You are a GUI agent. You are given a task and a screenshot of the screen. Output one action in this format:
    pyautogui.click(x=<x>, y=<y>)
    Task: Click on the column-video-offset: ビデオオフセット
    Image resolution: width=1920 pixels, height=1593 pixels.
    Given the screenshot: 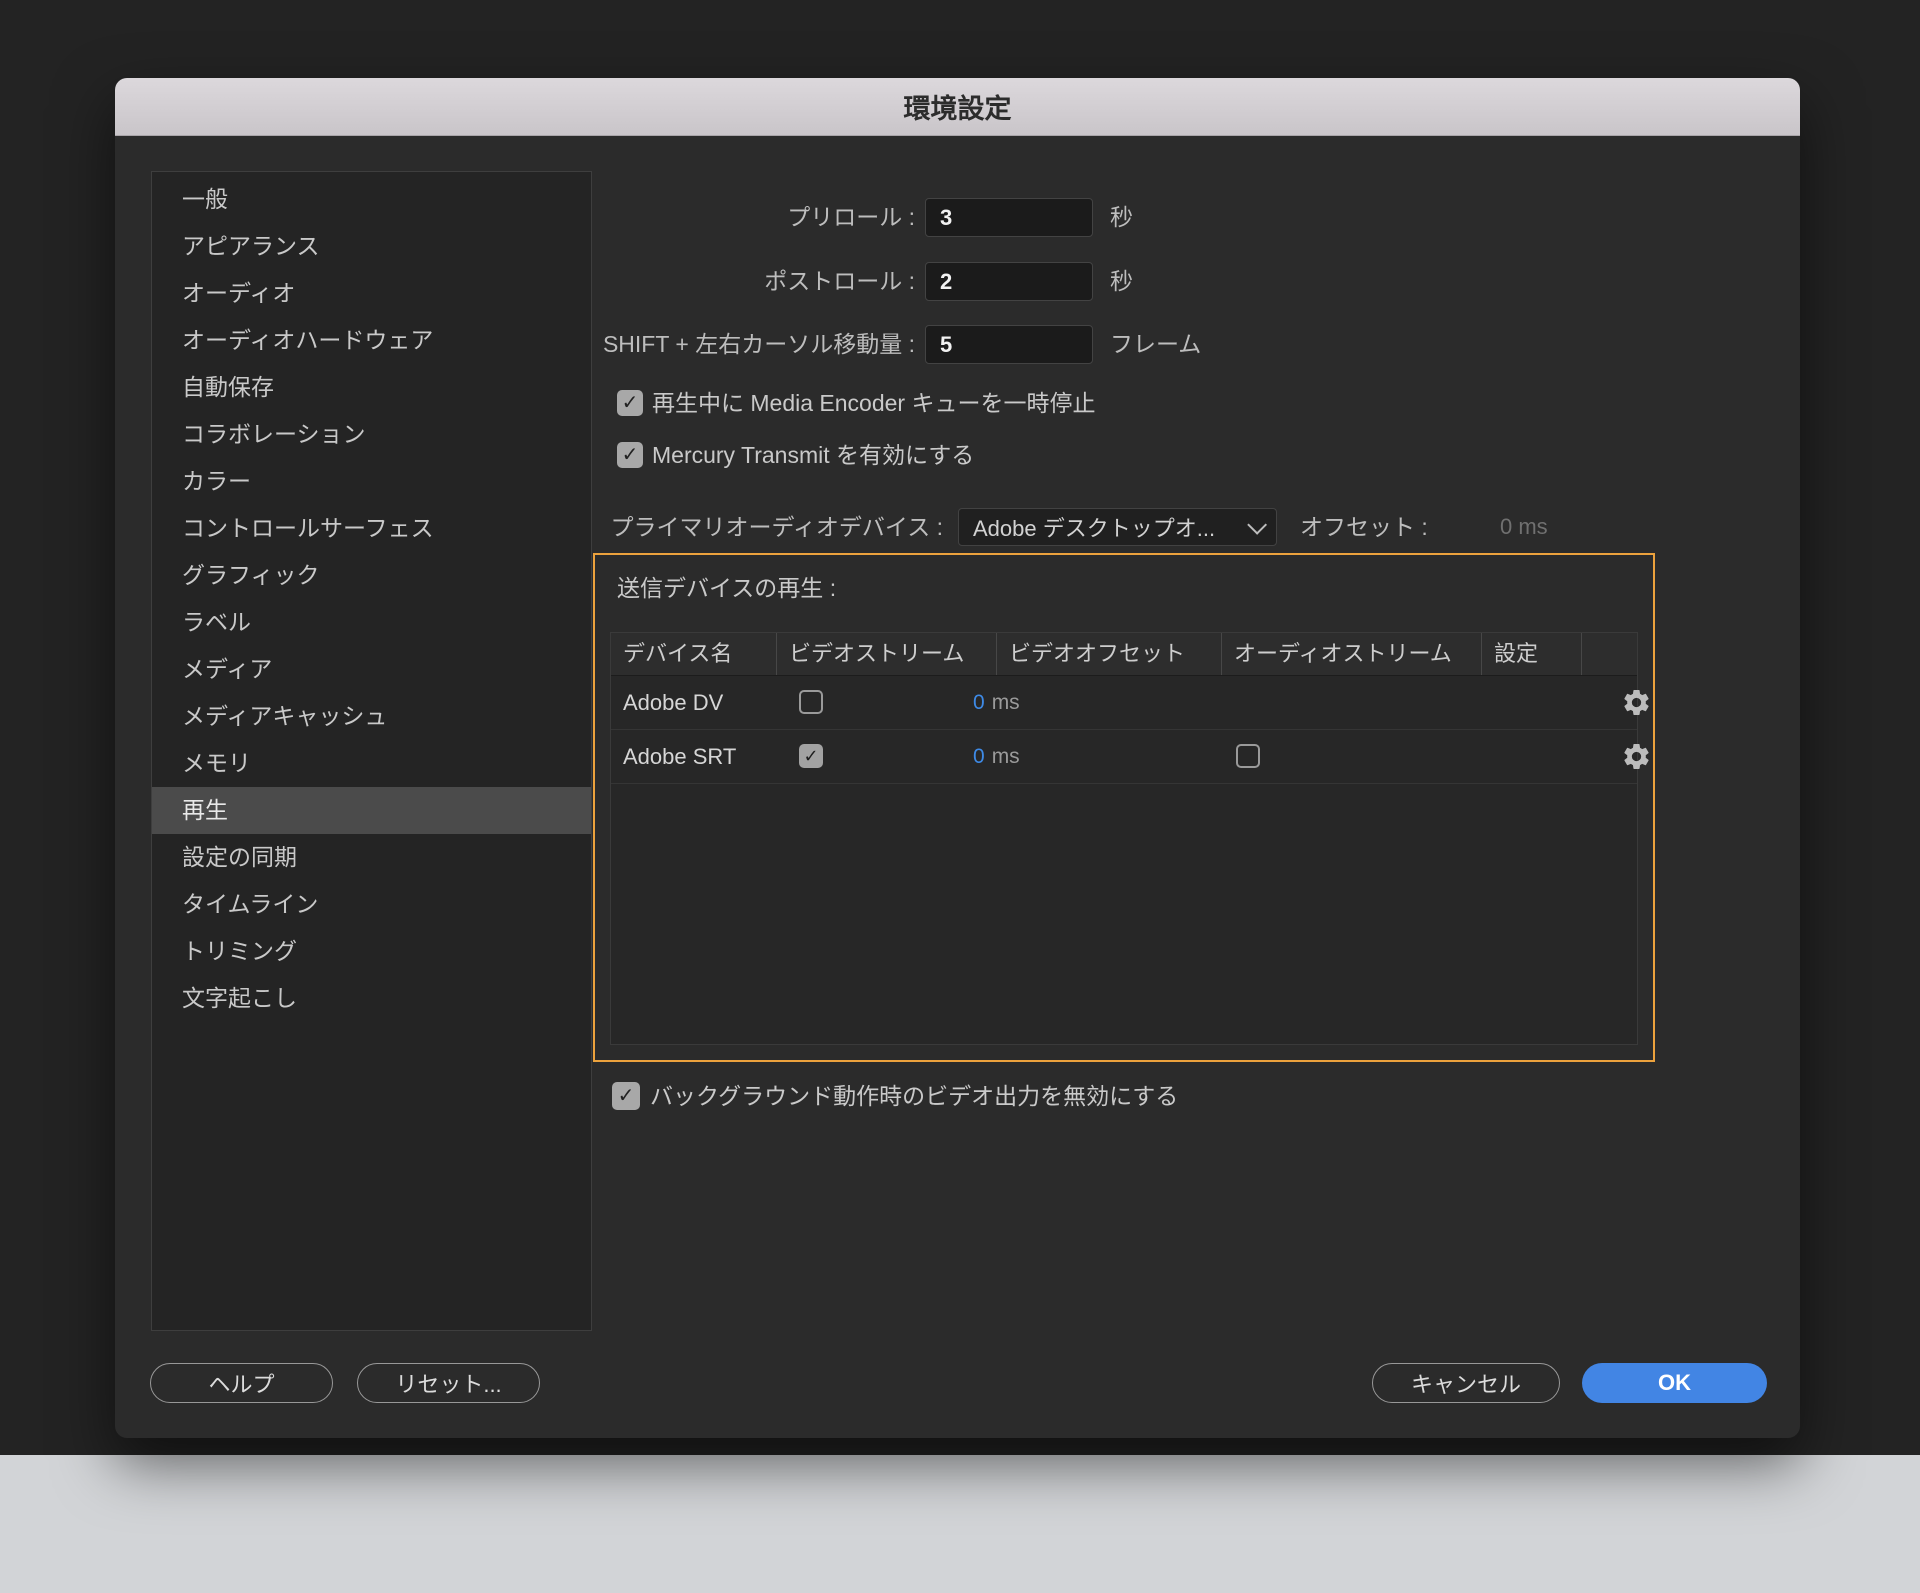 What is the action you would take?
    pyautogui.click(x=1108, y=654)
    